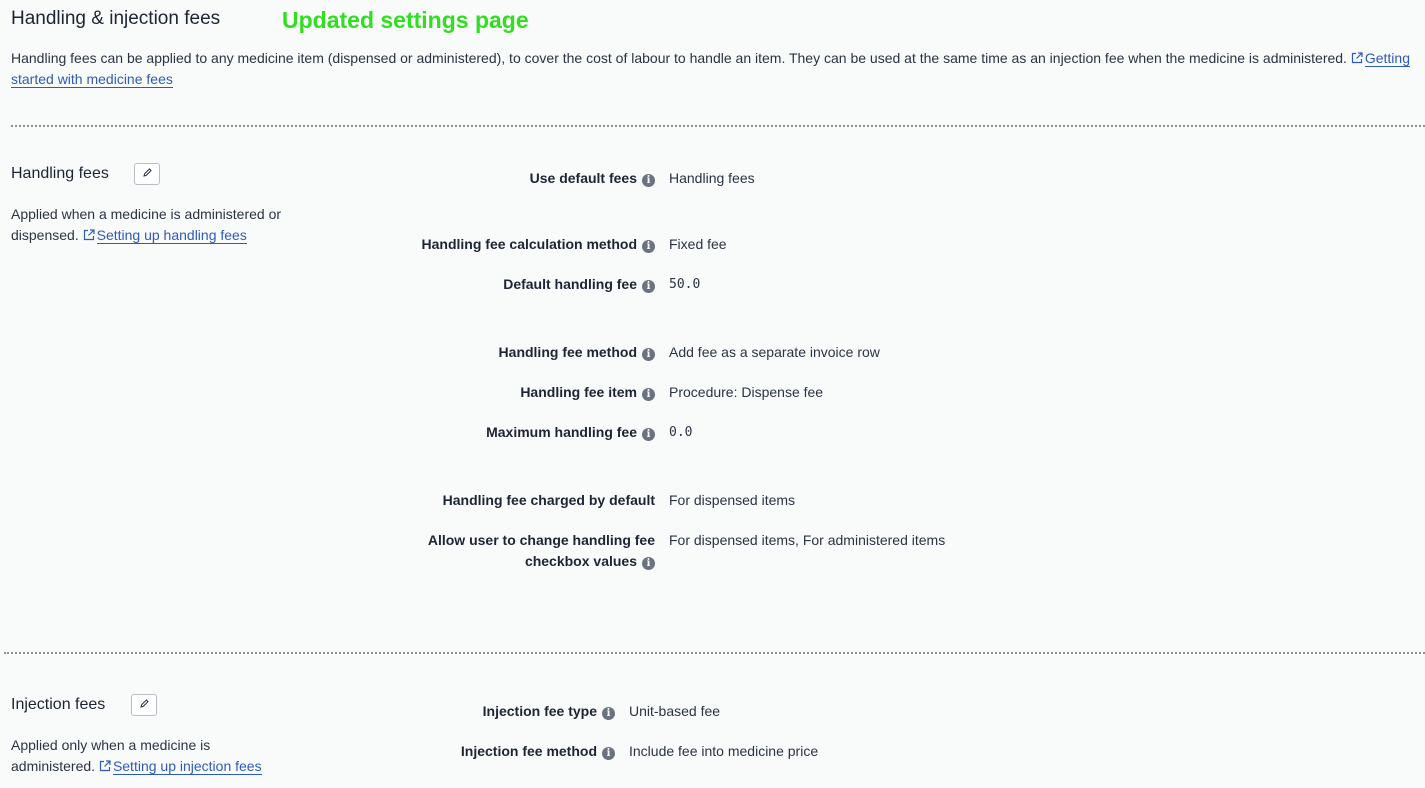 This screenshot has width=1425, height=788. What do you see at coordinates (774, 352) in the screenshot?
I see `field-value-handling-fee-method: Add fee as a separate invoice row` at bounding box center [774, 352].